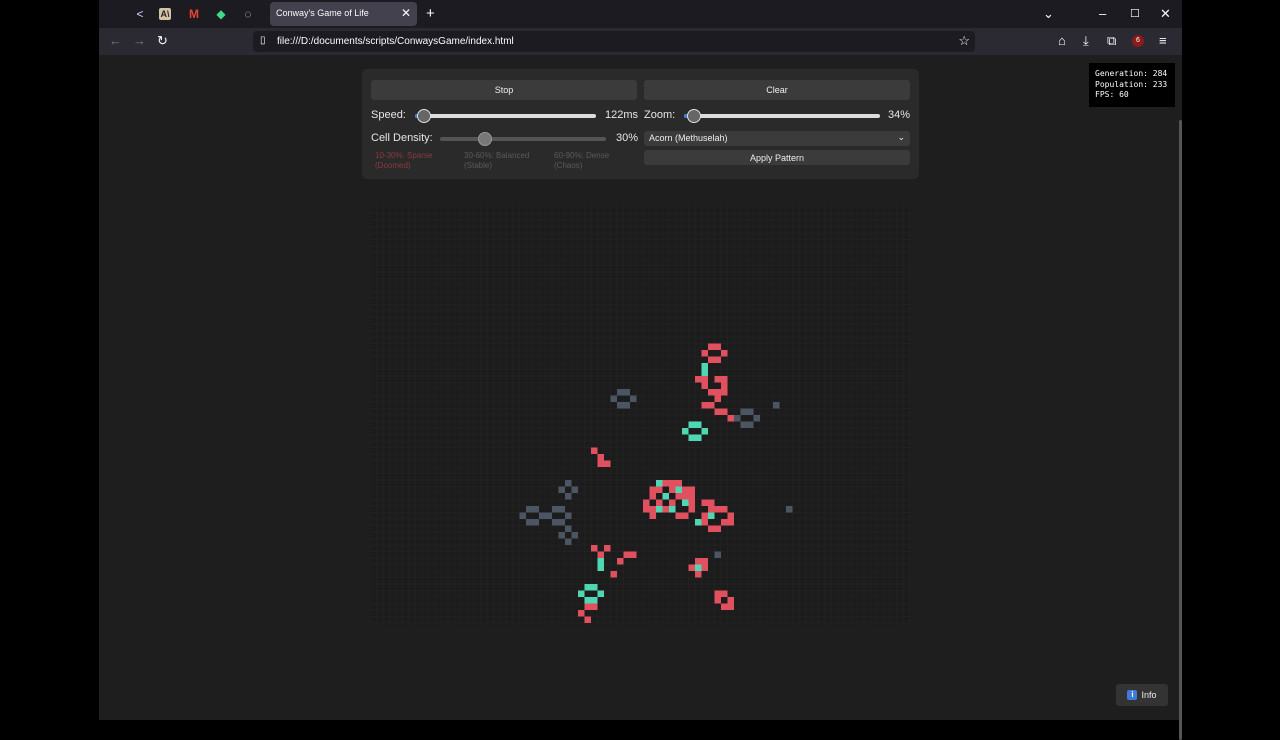  What do you see at coordinates (343, 14) in the screenshot?
I see `tab-active: Conway's Game of Life ✕` at bounding box center [343, 14].